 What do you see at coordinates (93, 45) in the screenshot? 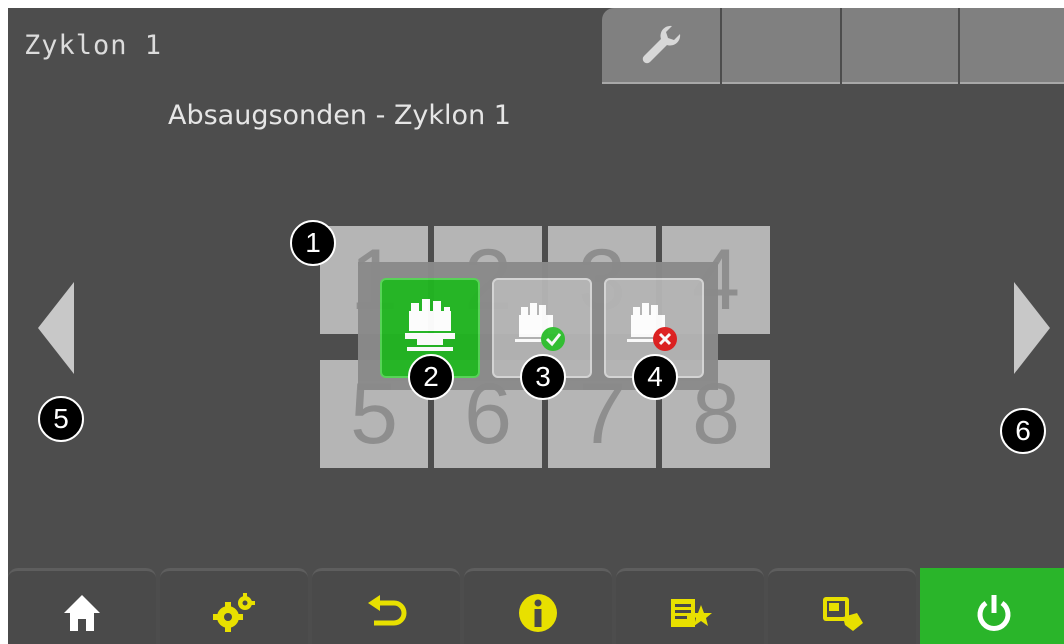
I see `page-title: Zyklon 1` at bounding box center [93, 45].